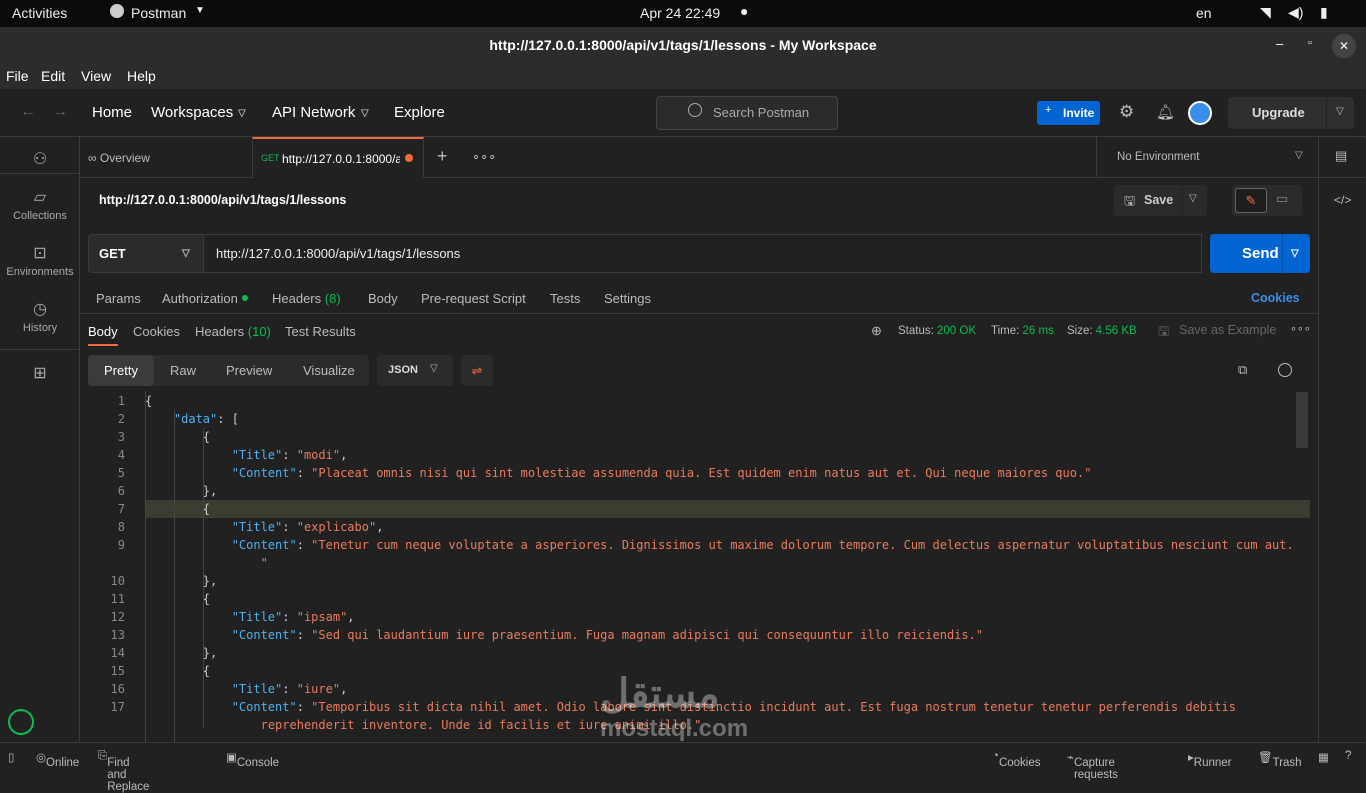 The width and height of the screenshot is (1366, 793). I want to click on back-arrow-icon: ←, so click(28, 112).